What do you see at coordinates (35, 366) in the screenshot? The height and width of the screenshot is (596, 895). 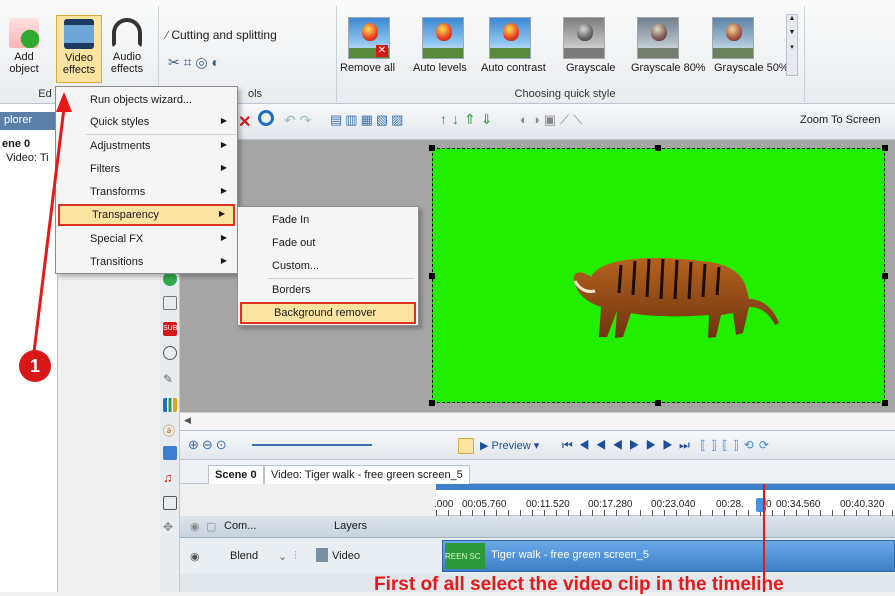 I see `step-badge: 1` at bounding box center [35, 366].